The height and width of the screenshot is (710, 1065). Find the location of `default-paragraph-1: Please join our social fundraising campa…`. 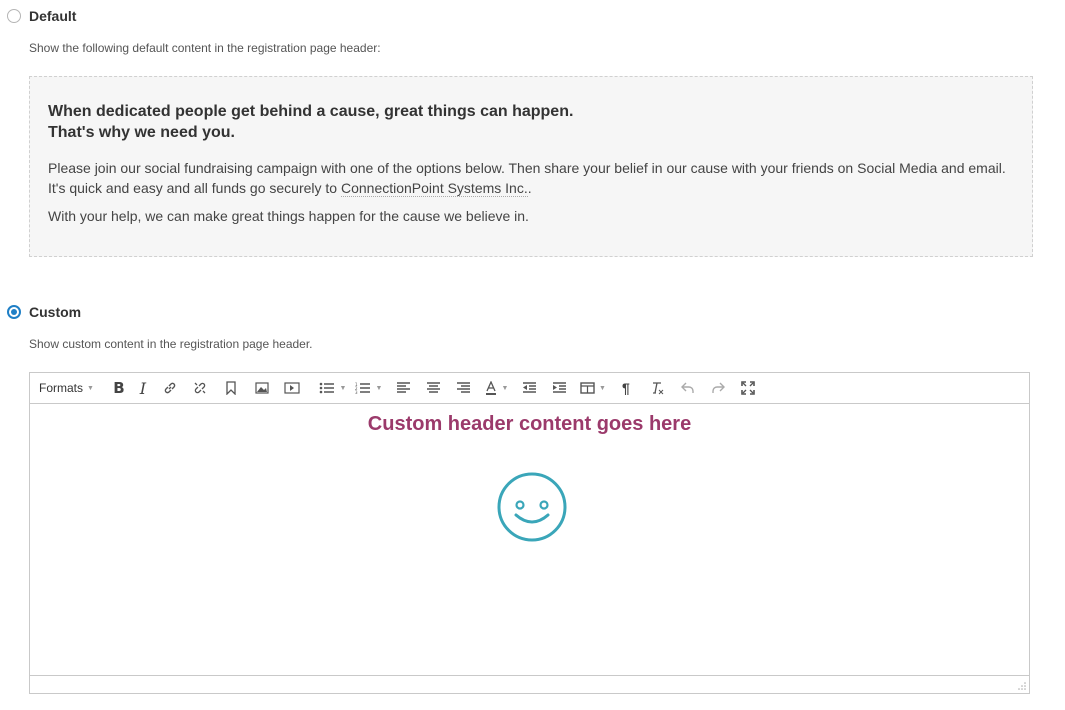

default-paragraph-1: Please join our social fundraising campa… is located at coordinates (531, 178).